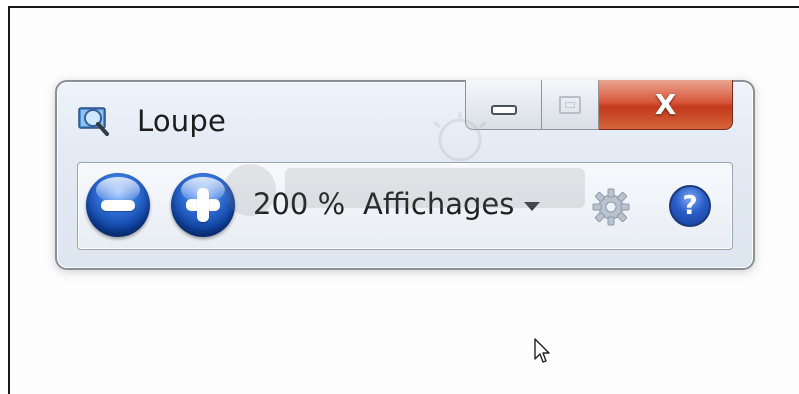  I want to click on settings-button, so click(611, 207).